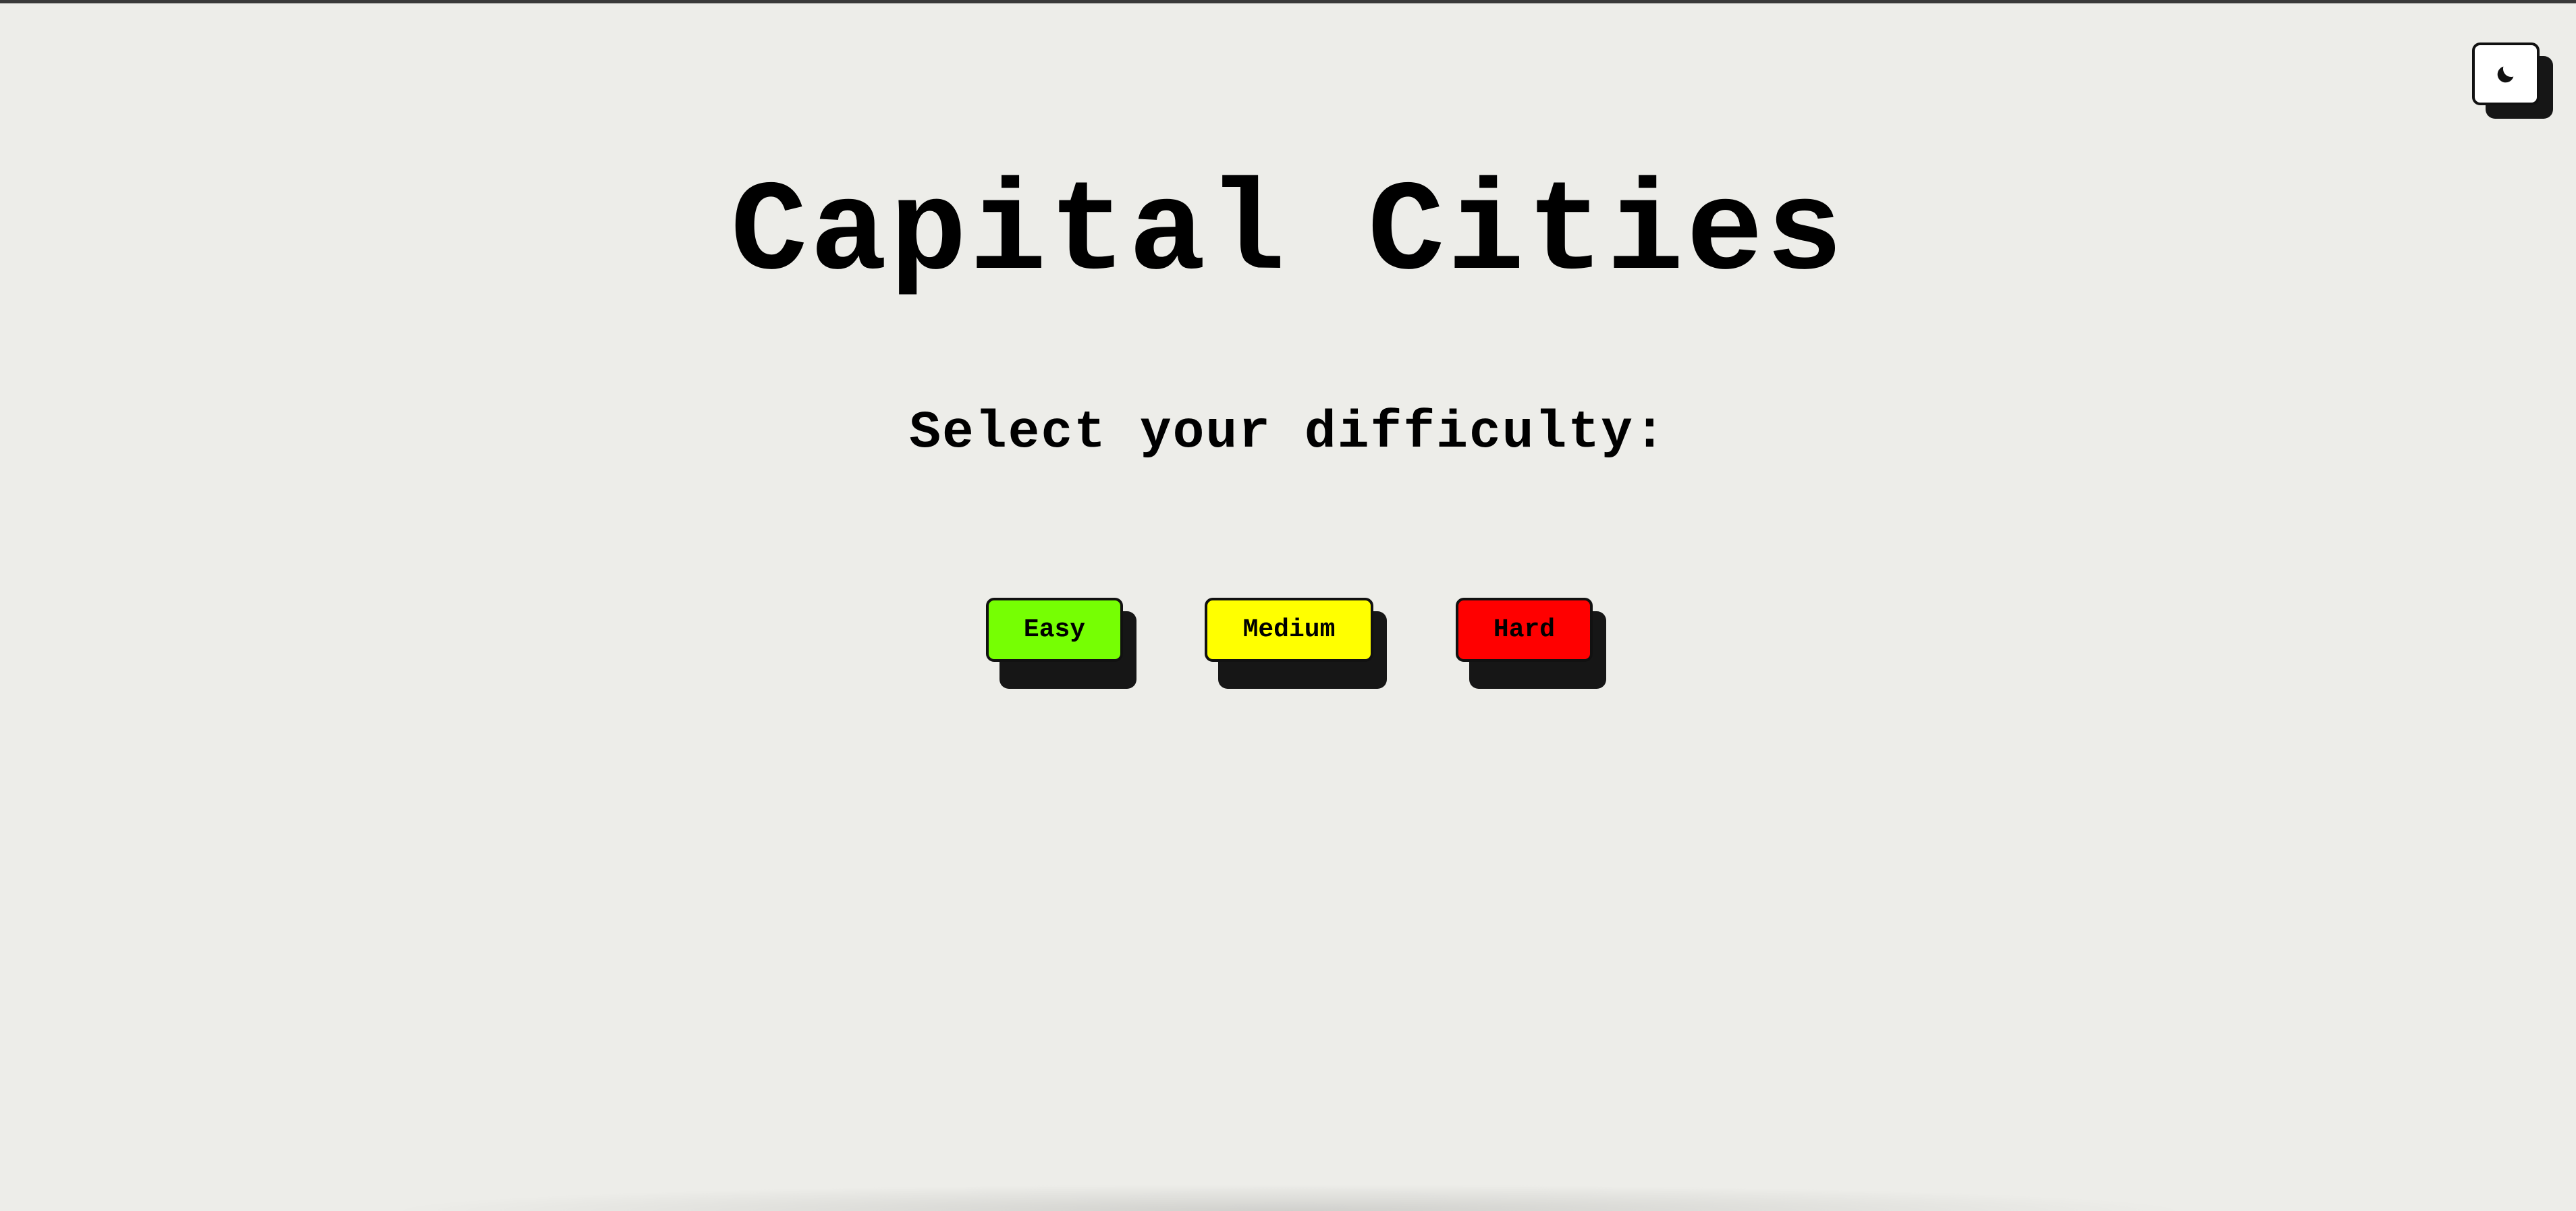 This screenshot has width=2576, height=1211. I want to click on theme-toggle-button, so click(2506, 74).